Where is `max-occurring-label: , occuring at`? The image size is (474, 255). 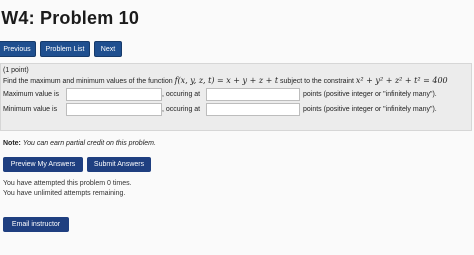
max-occurring-label: , occuring at is located at coordinates (181, 94).